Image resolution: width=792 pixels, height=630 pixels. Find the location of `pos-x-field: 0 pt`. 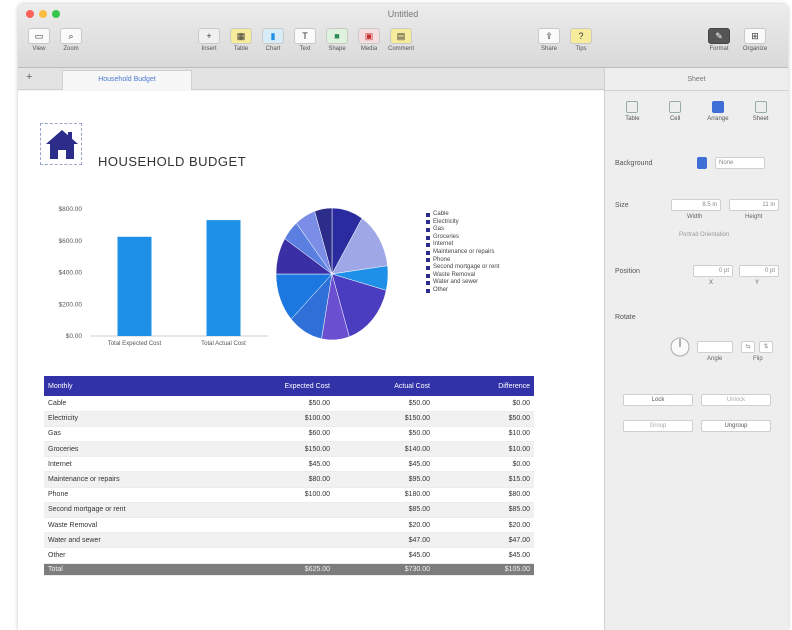

pos-x-field: 0 pt is located at coordinates (713, 271).